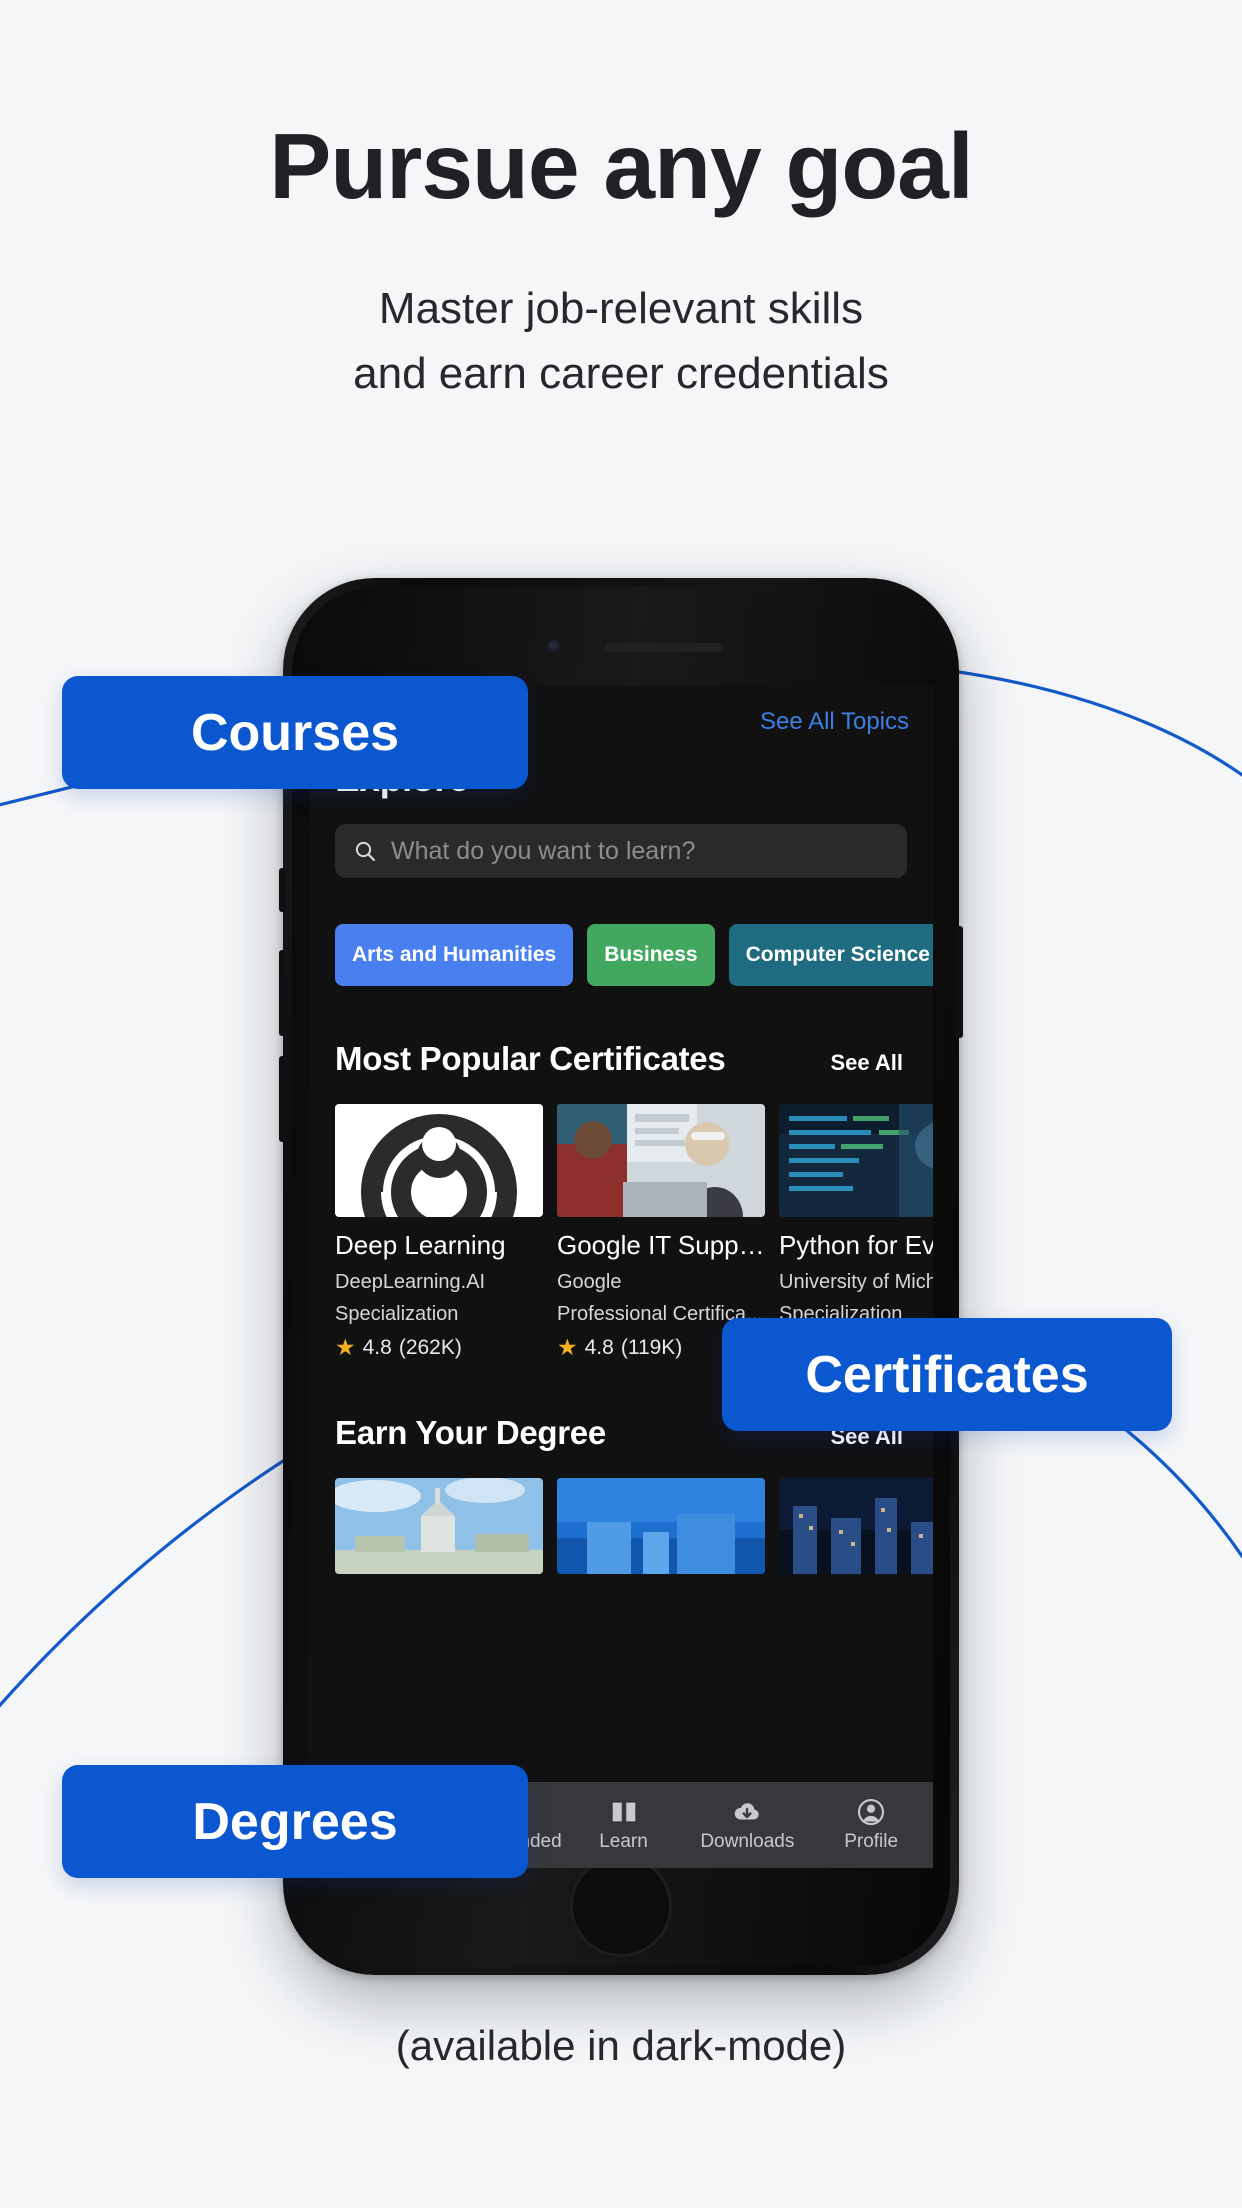 The height and width of the screenshot is (2208, 1242). I want to click on course-title: Google IT Support, so click(661, 1245).